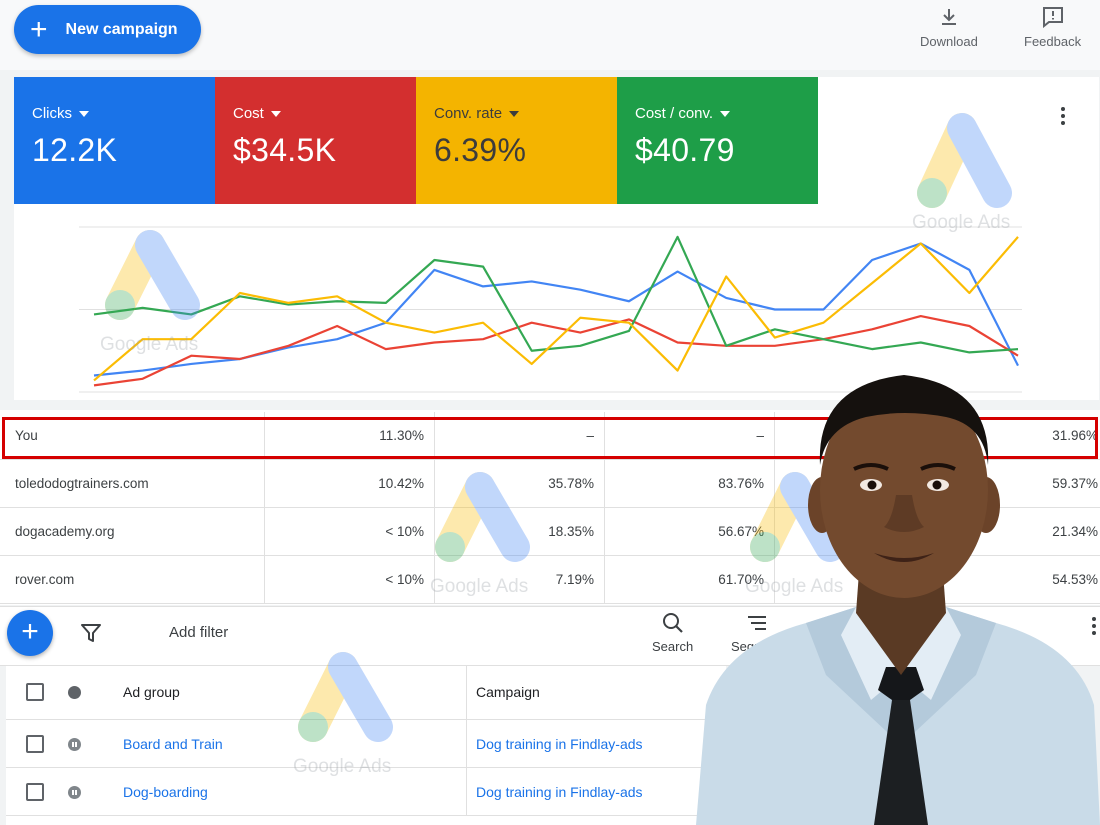 This screenshot has height=825, width=1100. I want to click on top-bar: + New campaign Download Feedback, so click(550, 35).